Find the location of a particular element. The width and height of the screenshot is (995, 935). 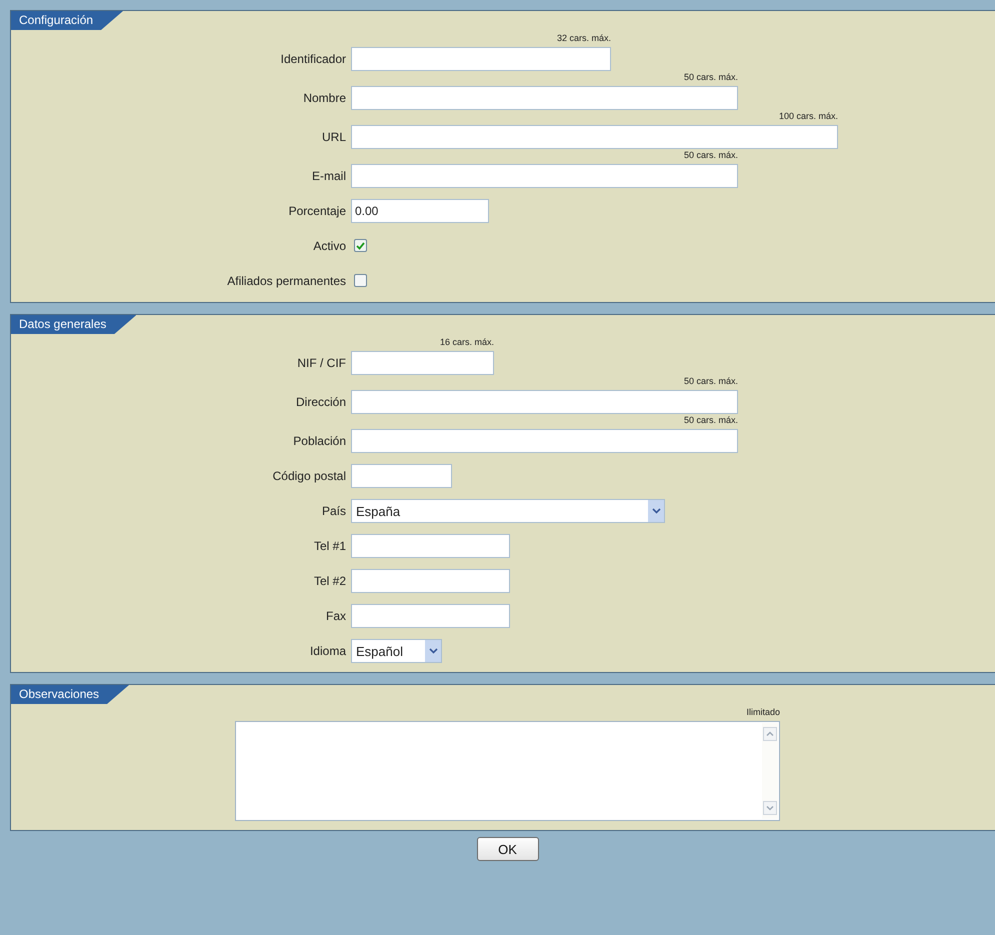

field-label: Nombre is located at coordinates (324, 98).